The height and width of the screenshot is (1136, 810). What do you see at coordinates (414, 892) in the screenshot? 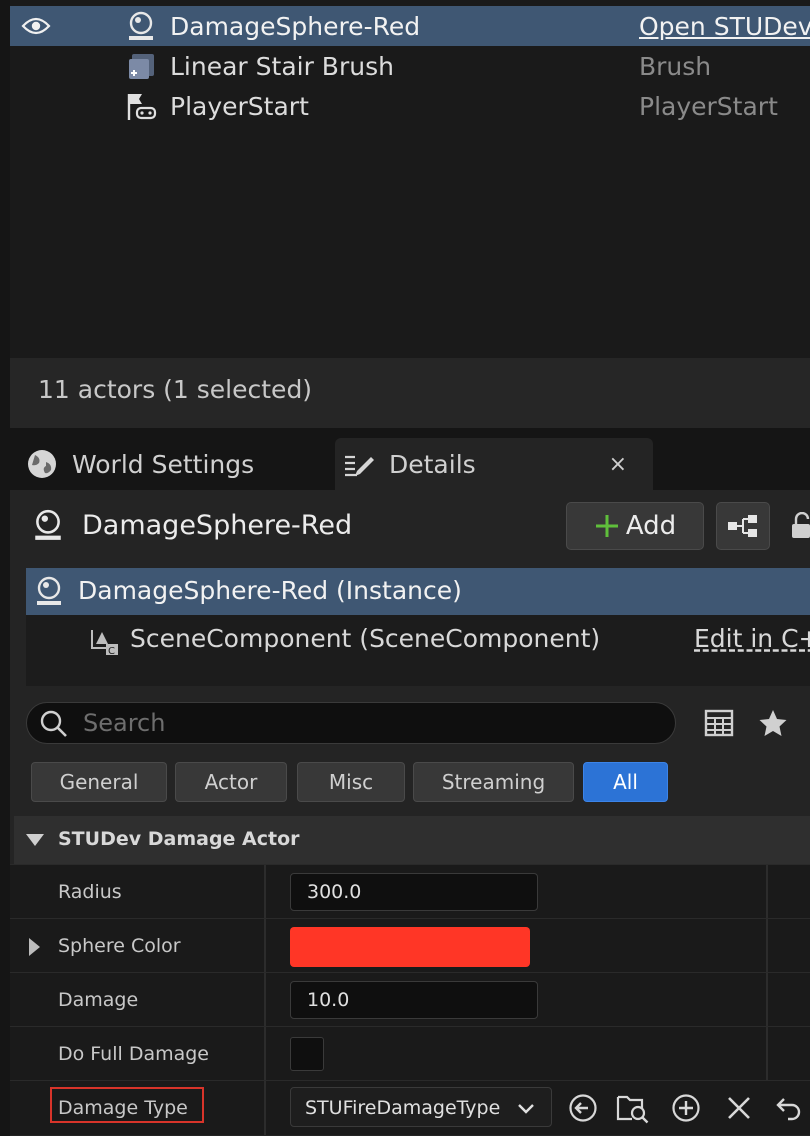
I see `radius-input: 300.0` at bounding box center [414, 892].